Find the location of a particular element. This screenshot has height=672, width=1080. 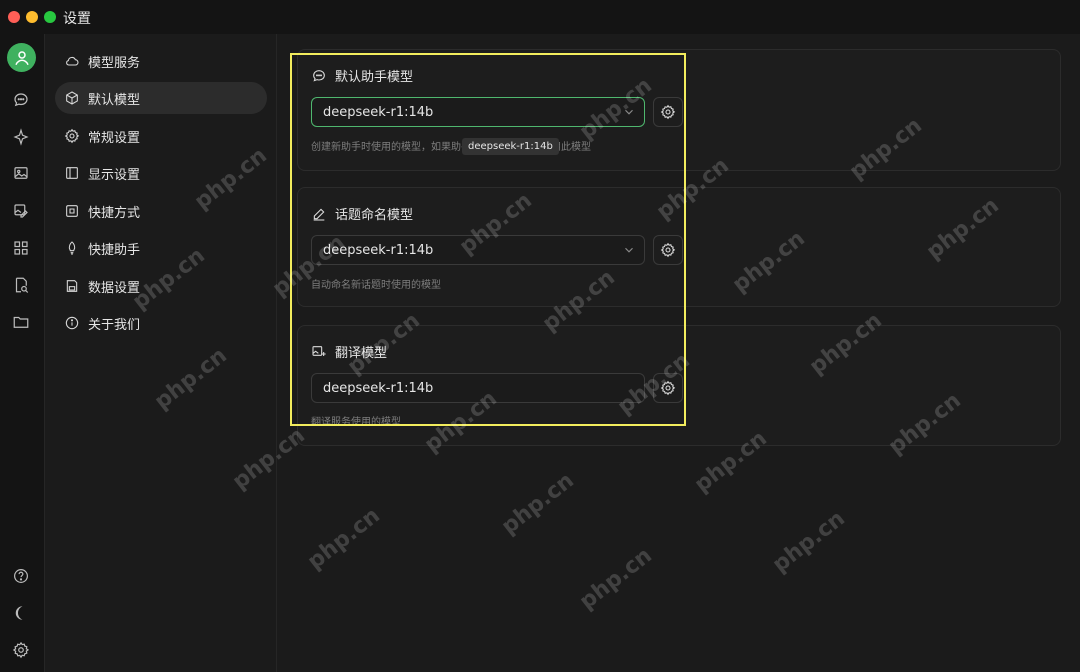

window-title: 设置 is located at coordinates (77, 19).